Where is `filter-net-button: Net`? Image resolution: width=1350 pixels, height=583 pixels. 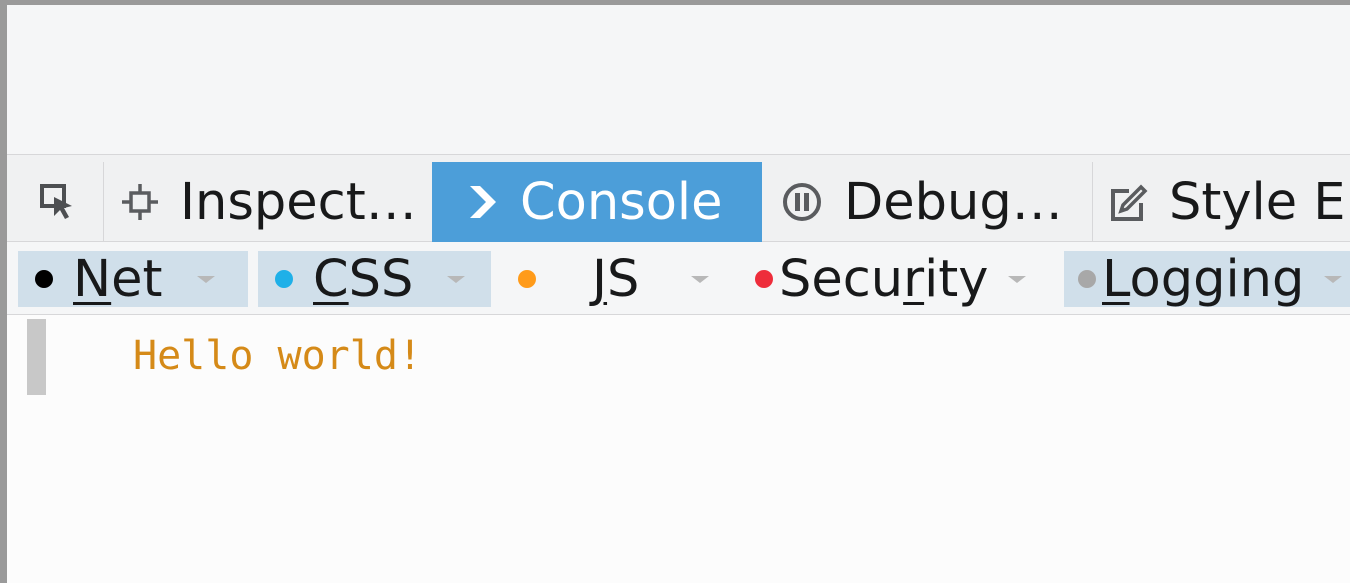
filter-net-button: Net is located at coordinates (133, 279).